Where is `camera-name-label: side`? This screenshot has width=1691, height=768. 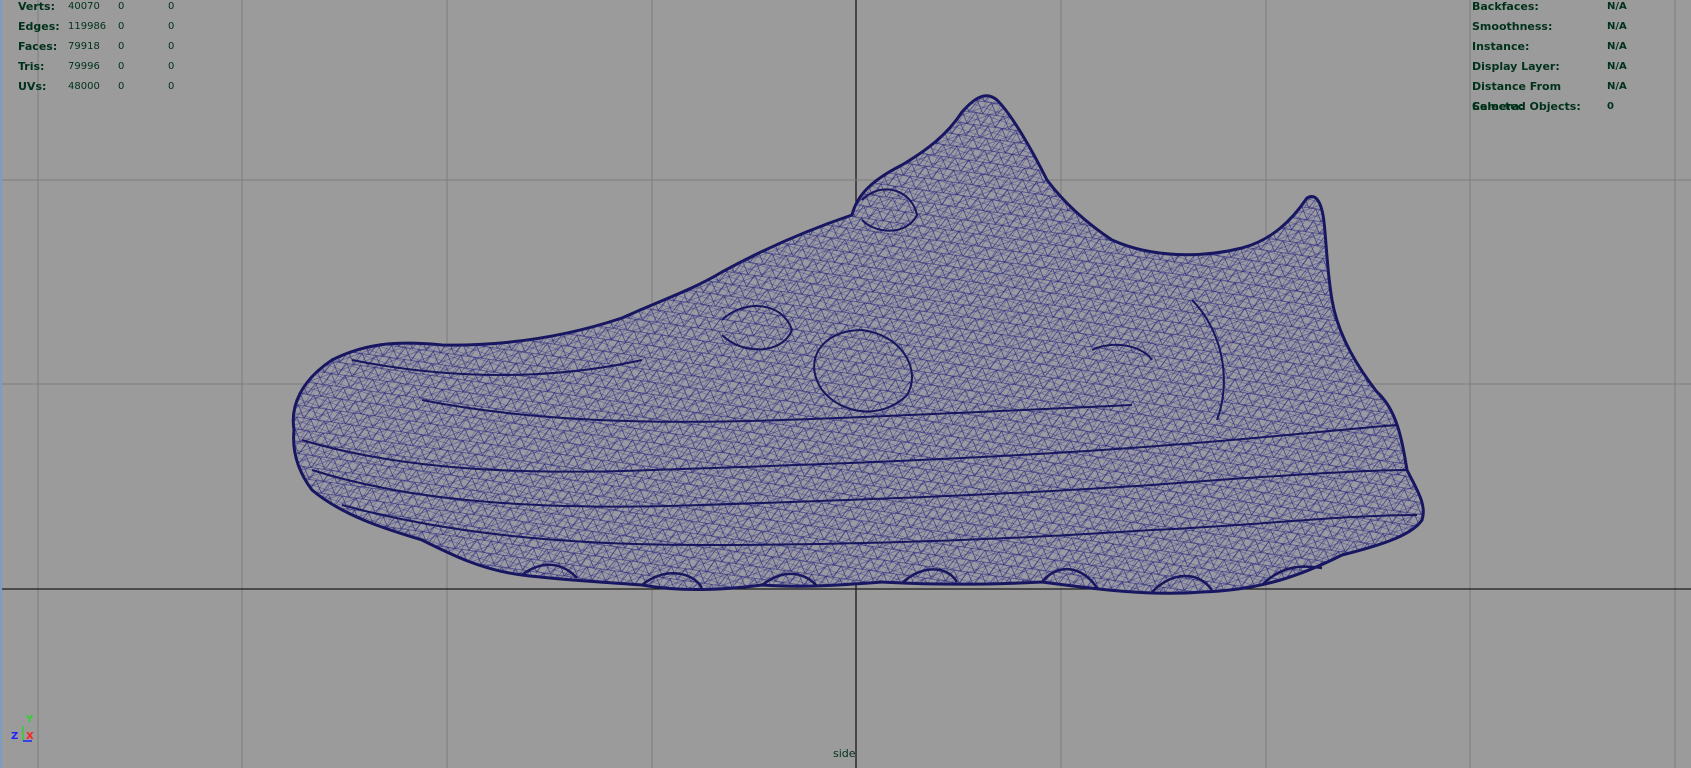 camera-name-label: side is located at coordinates (844, 753).